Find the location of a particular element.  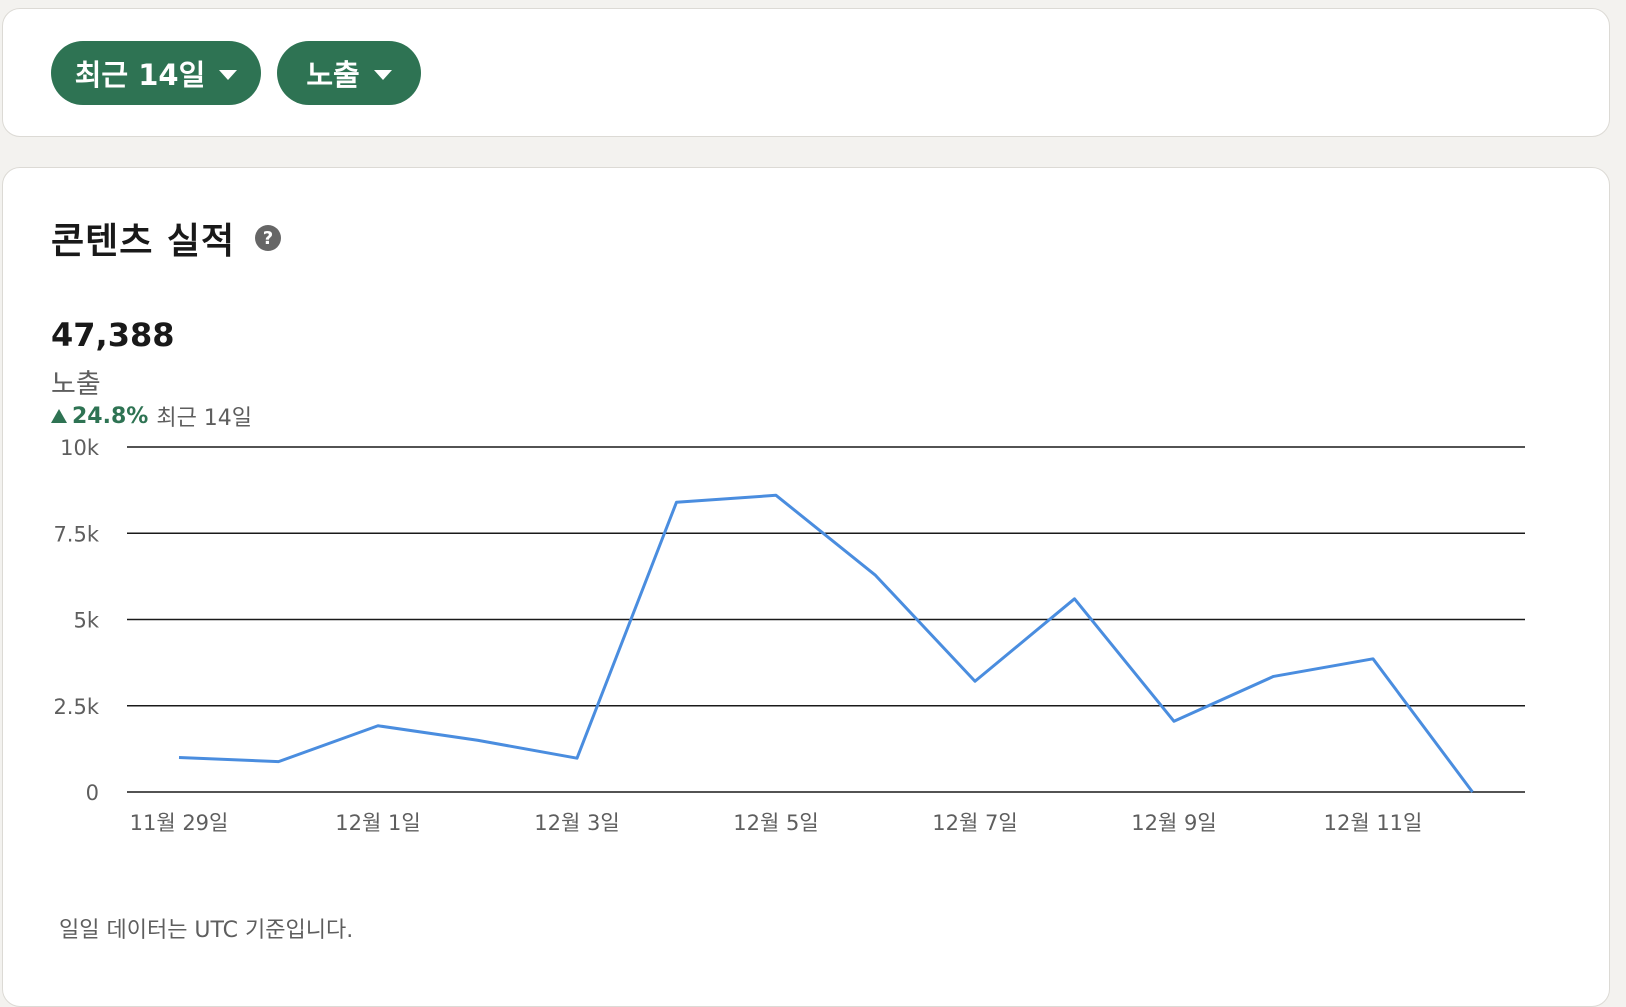

metric-dropdown-label: 노출 is located at coordinates (333, 75).